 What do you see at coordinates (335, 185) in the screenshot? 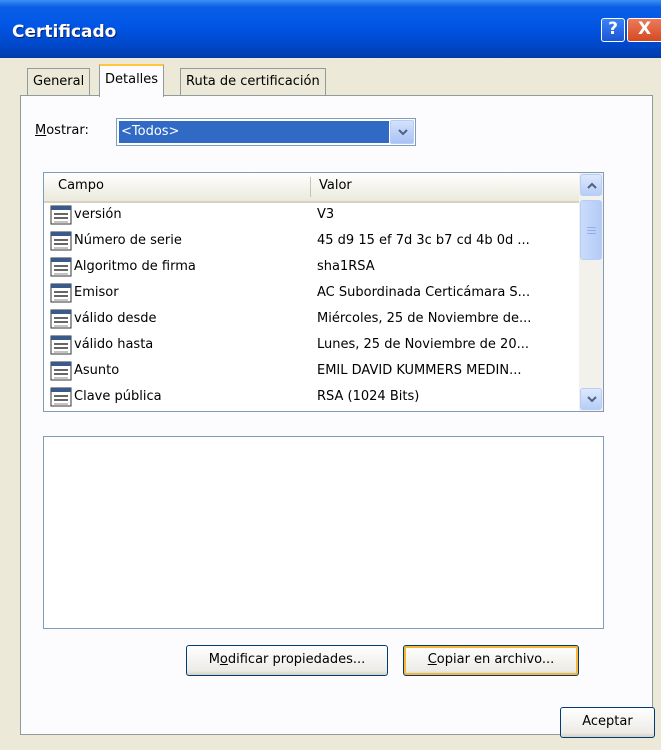
I see `column-header-valor: Valor` at bounding box center [335, 185].